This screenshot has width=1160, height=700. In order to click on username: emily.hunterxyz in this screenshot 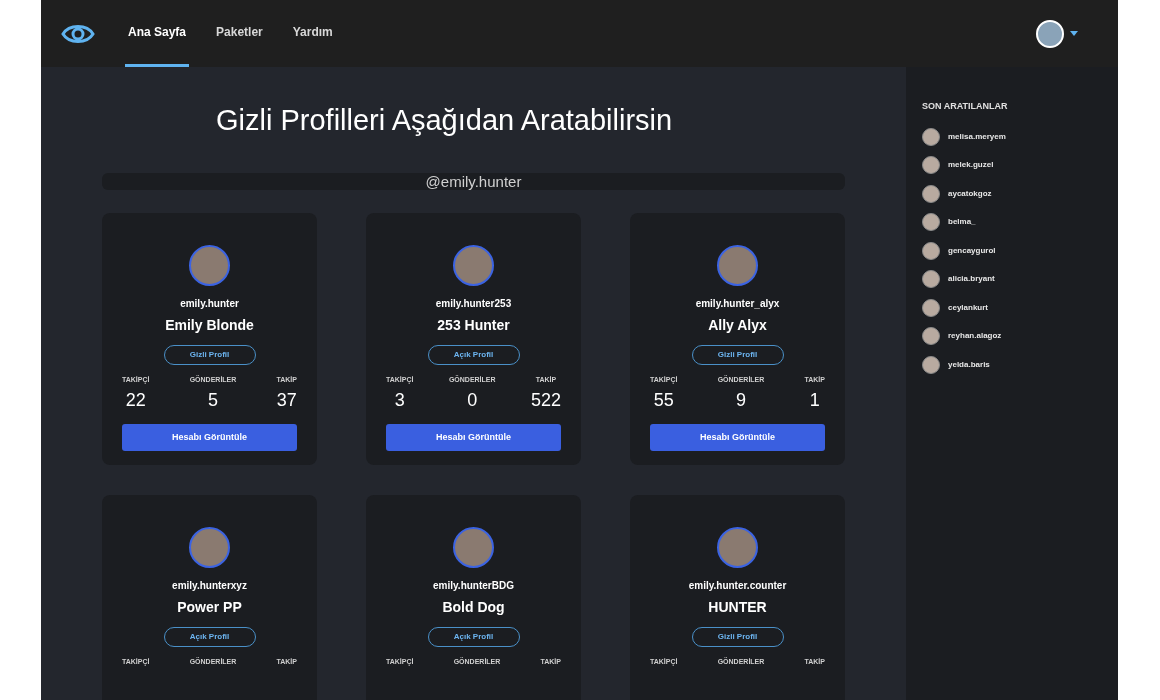, I will do `click(209, 585)`.